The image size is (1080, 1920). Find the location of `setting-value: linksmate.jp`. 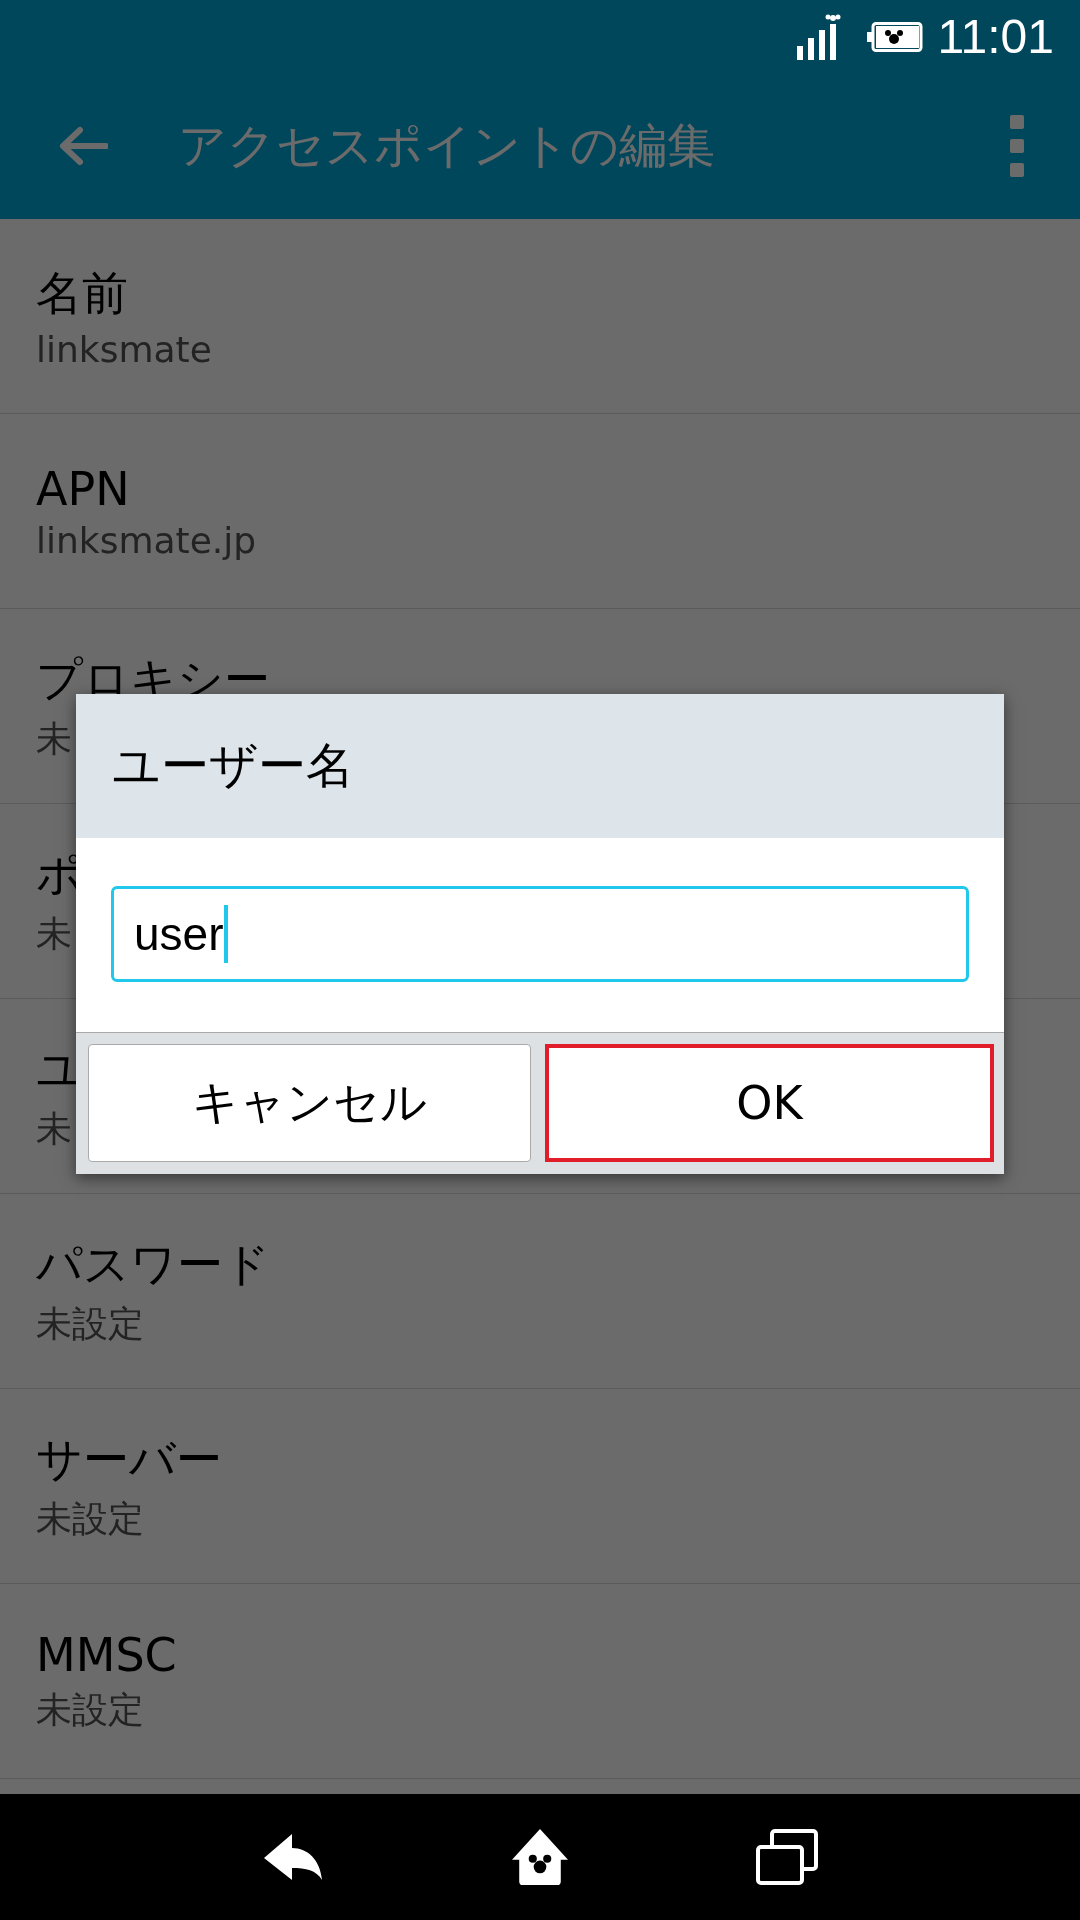

setting-value: linksmate.jp is located at coordinates (146, 540).